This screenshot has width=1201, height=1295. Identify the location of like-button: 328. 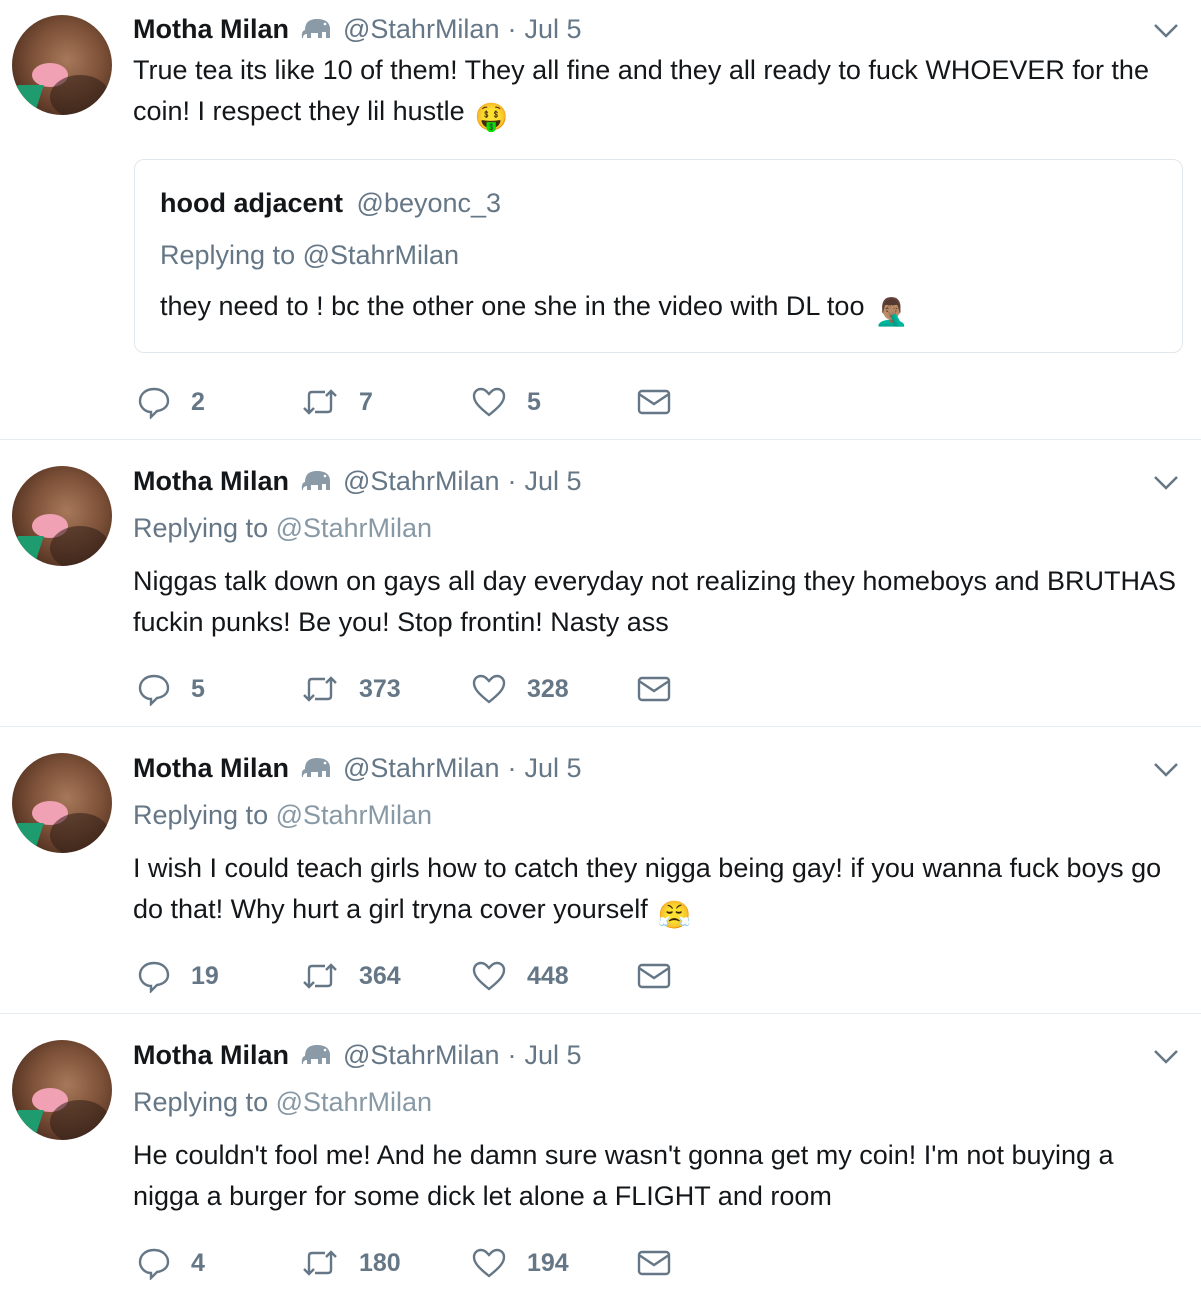
(520, 689).